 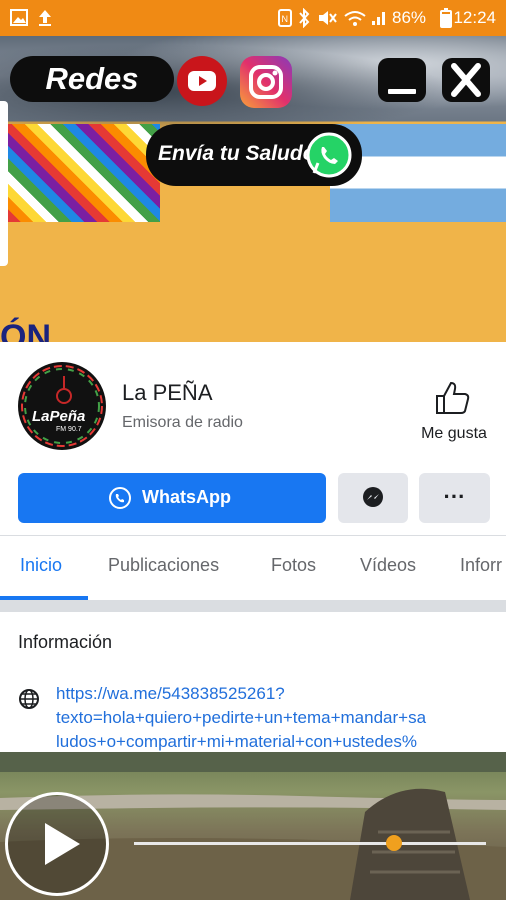 What do you see at coordinates (453, 397) in the screenshot?
I see `thumbs-up-icon` at bounding box center [453, 397].